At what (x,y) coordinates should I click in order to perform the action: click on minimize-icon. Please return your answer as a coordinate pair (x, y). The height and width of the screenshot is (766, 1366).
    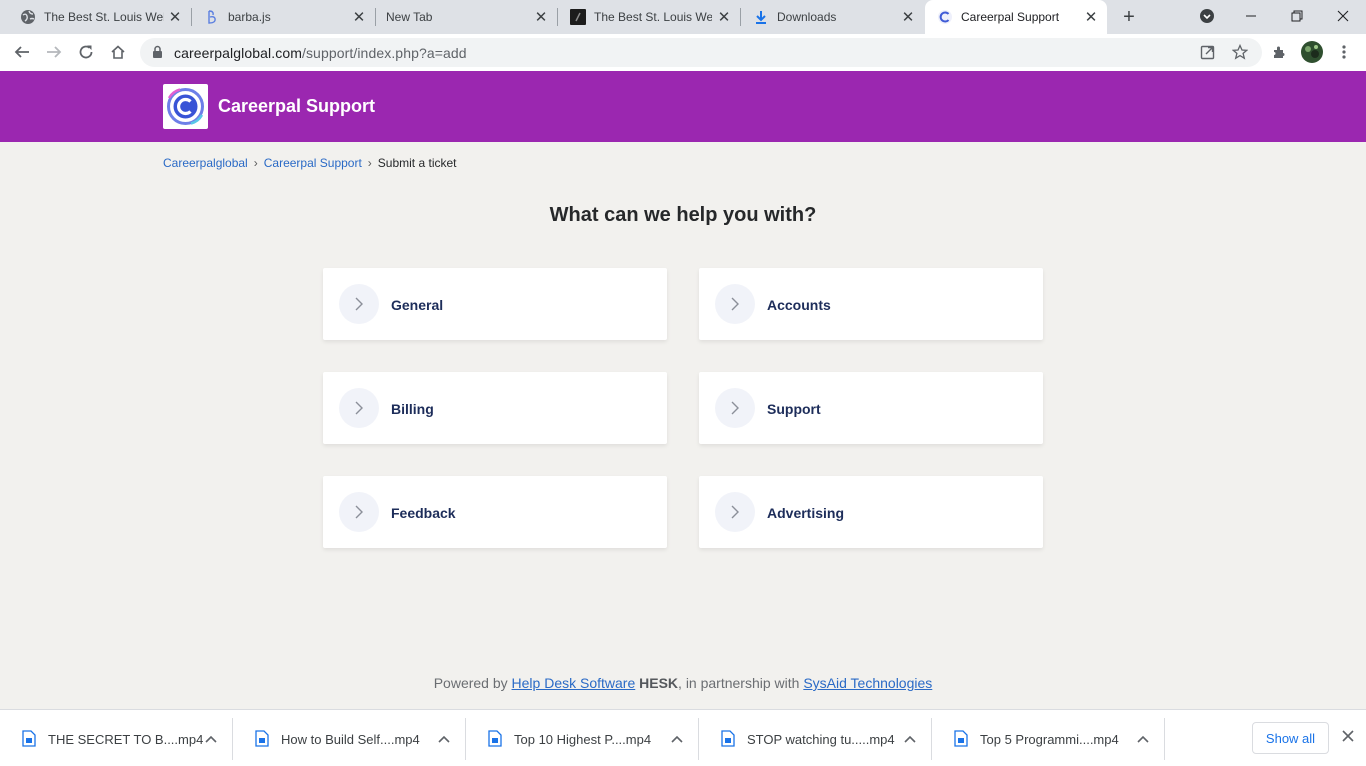
    Looking at the image, I should click on (1251, 16).